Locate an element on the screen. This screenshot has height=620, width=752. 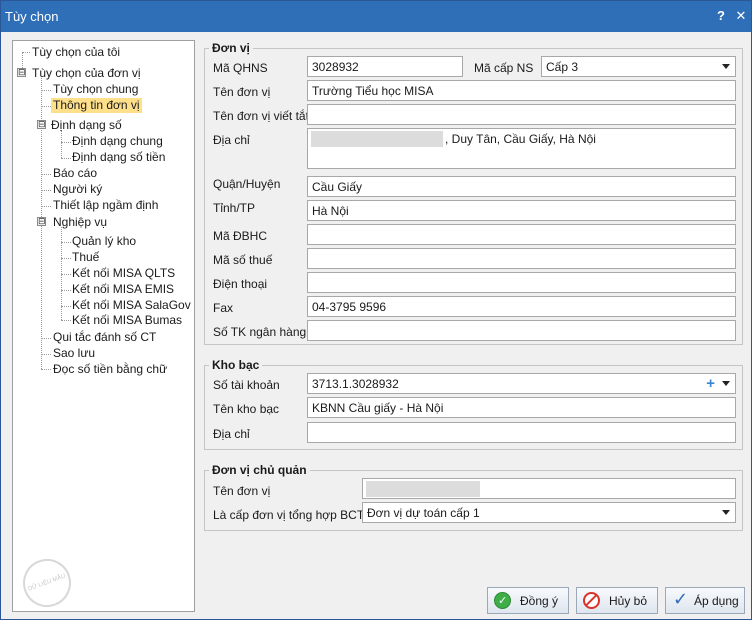
expand-business-icon: ⊟ is located at coordinates (41, 221).